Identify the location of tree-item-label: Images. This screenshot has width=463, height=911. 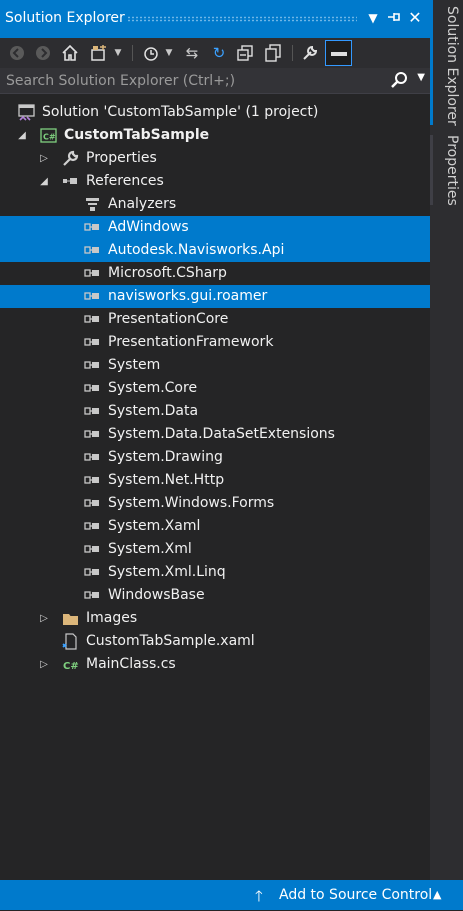
(112, 618).